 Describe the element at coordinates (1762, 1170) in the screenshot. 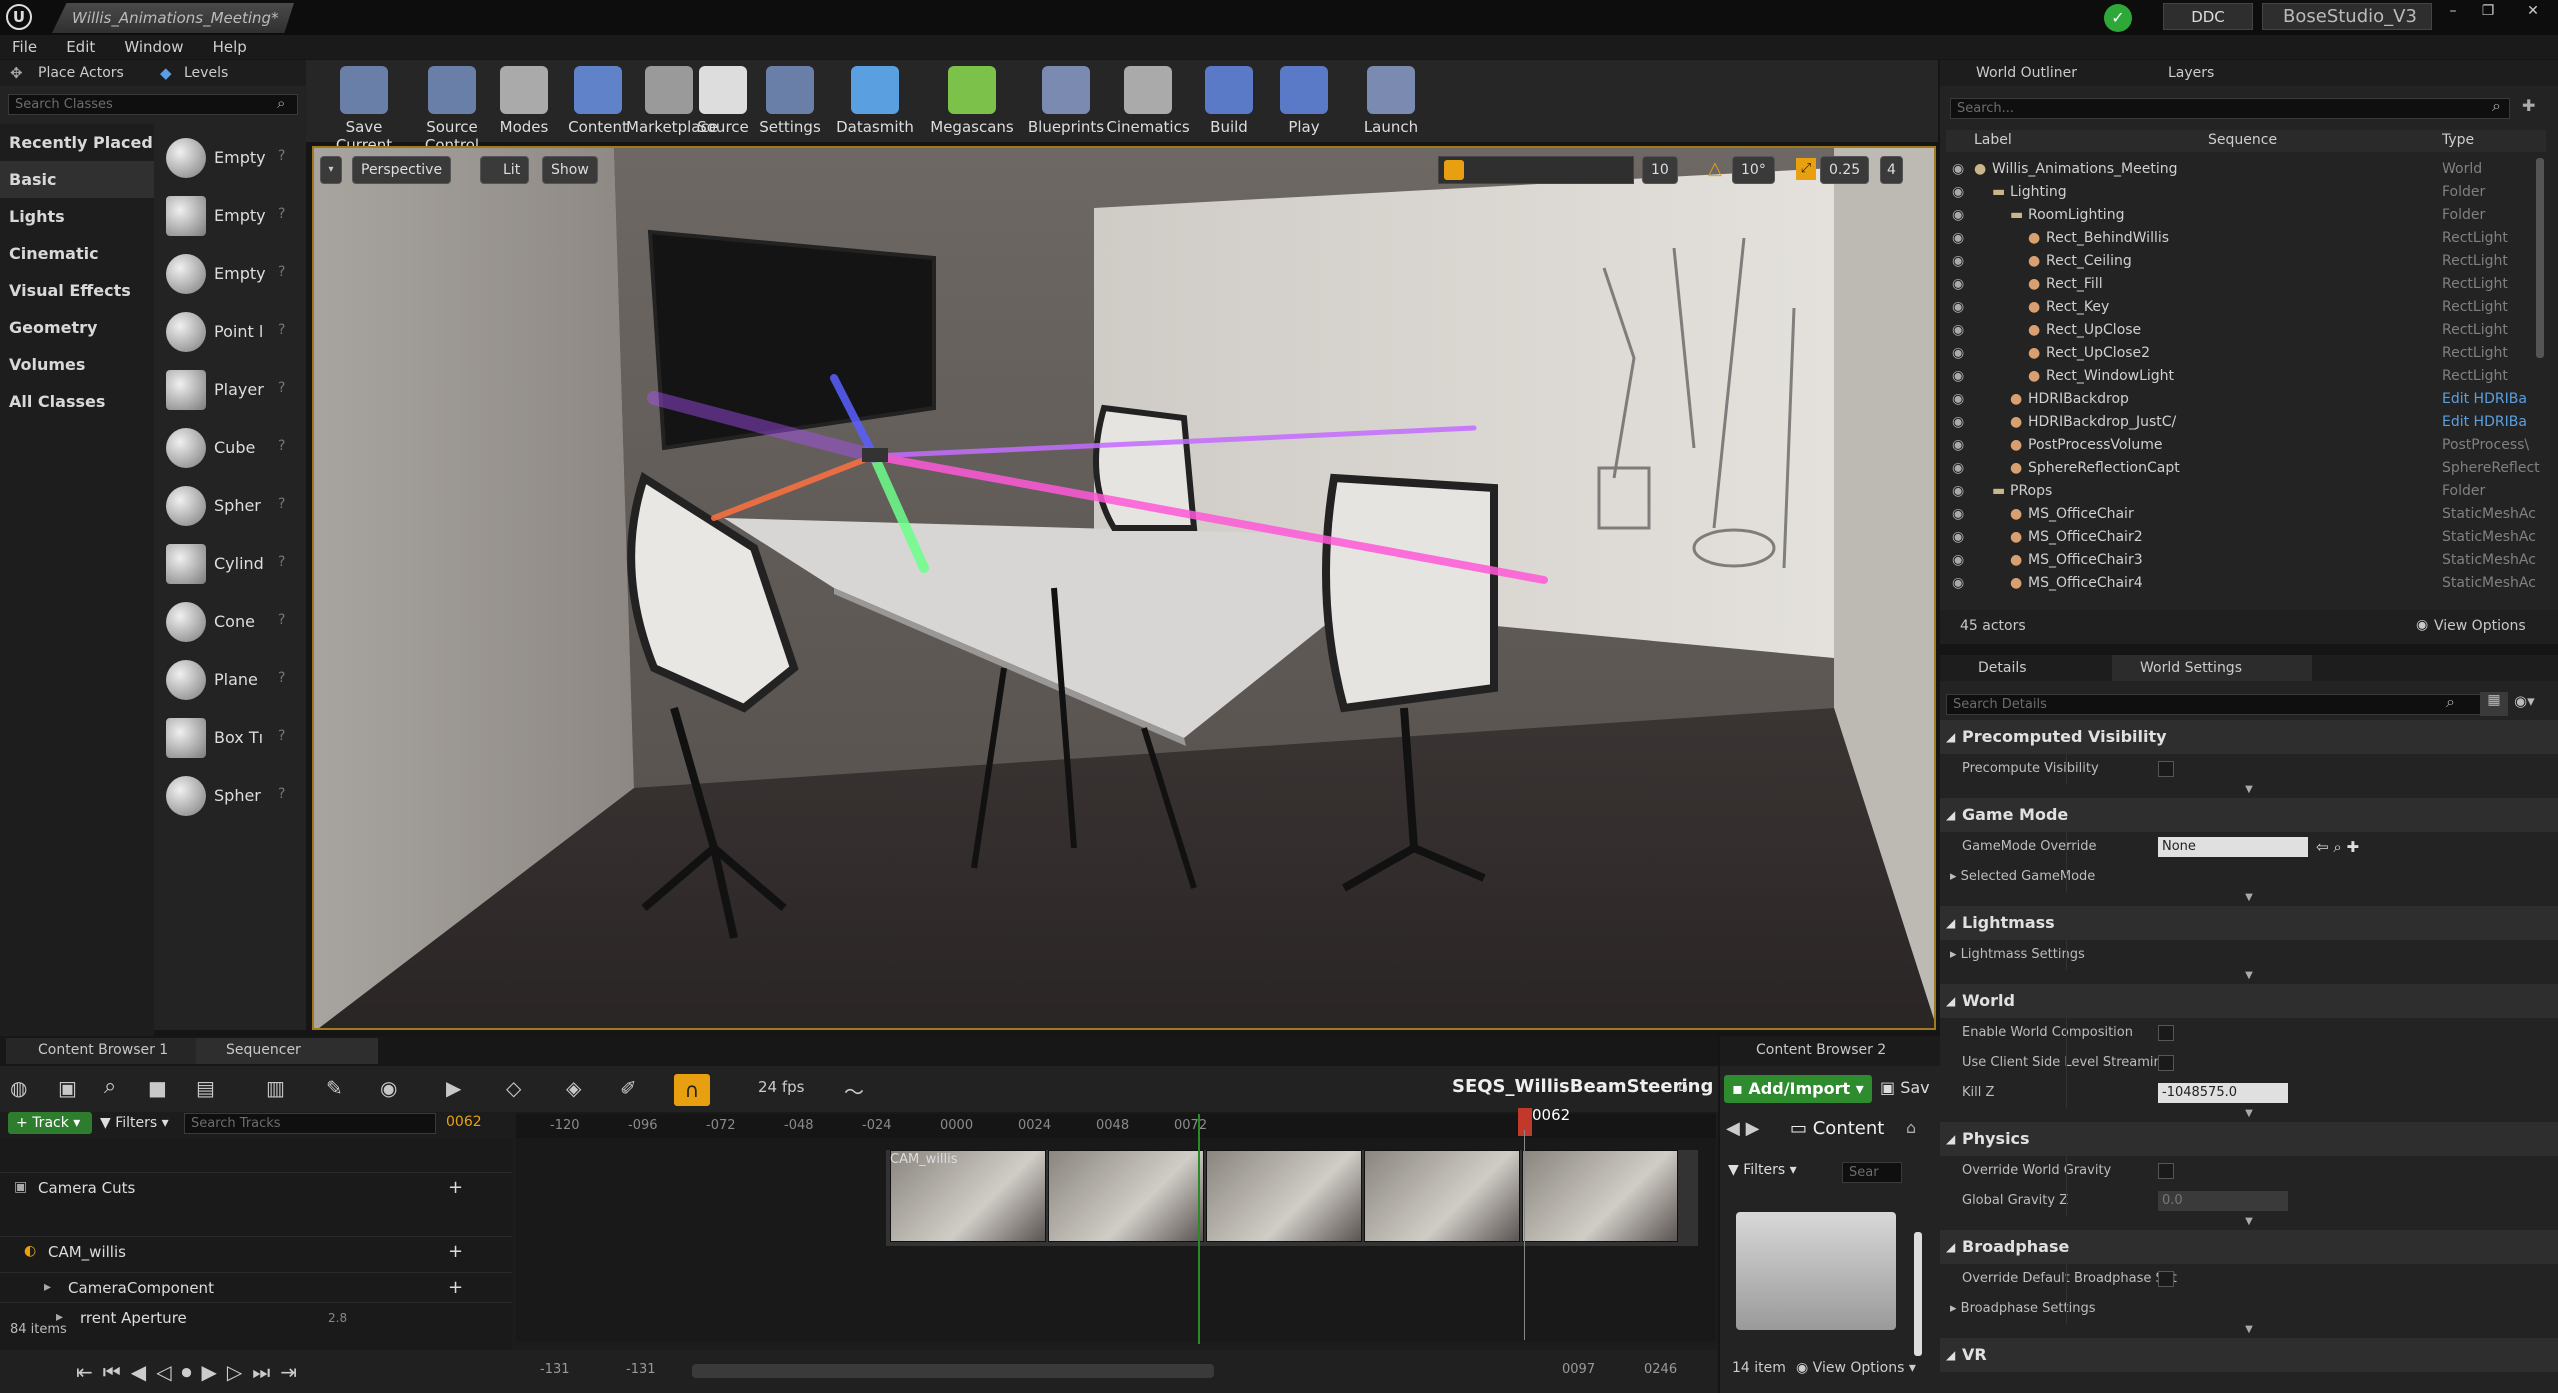

I see `cb2-filters-button: ▼ Filters ▾` at that location.